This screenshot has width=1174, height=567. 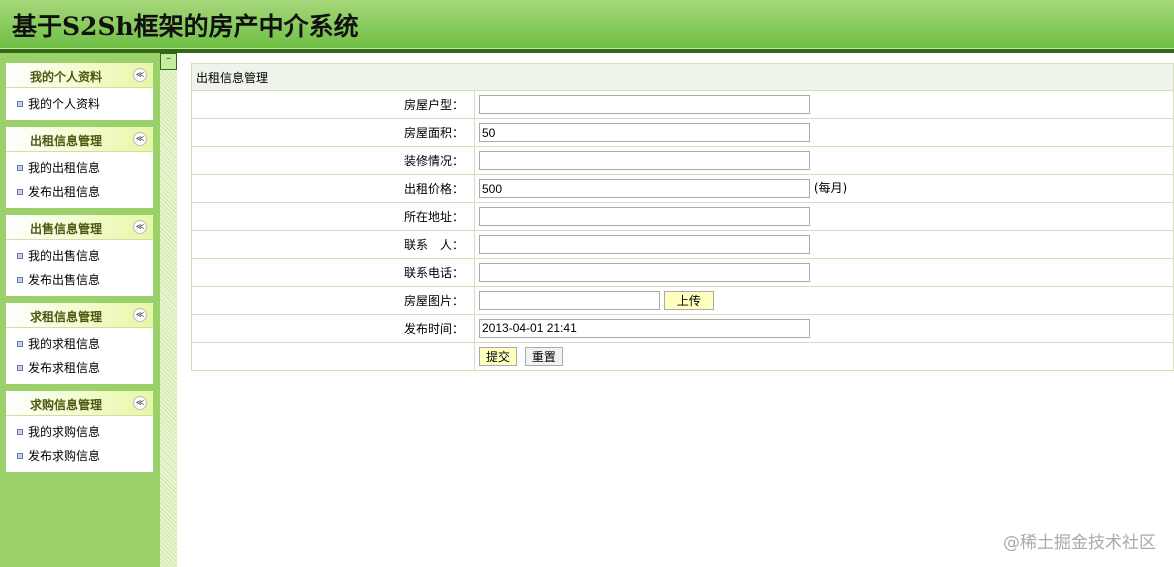 What do you see at coordinates (644, 328) in the screenshot?
I see `publish-time-field: 2013-04-01 21:41` at bounding box center [644, 328].